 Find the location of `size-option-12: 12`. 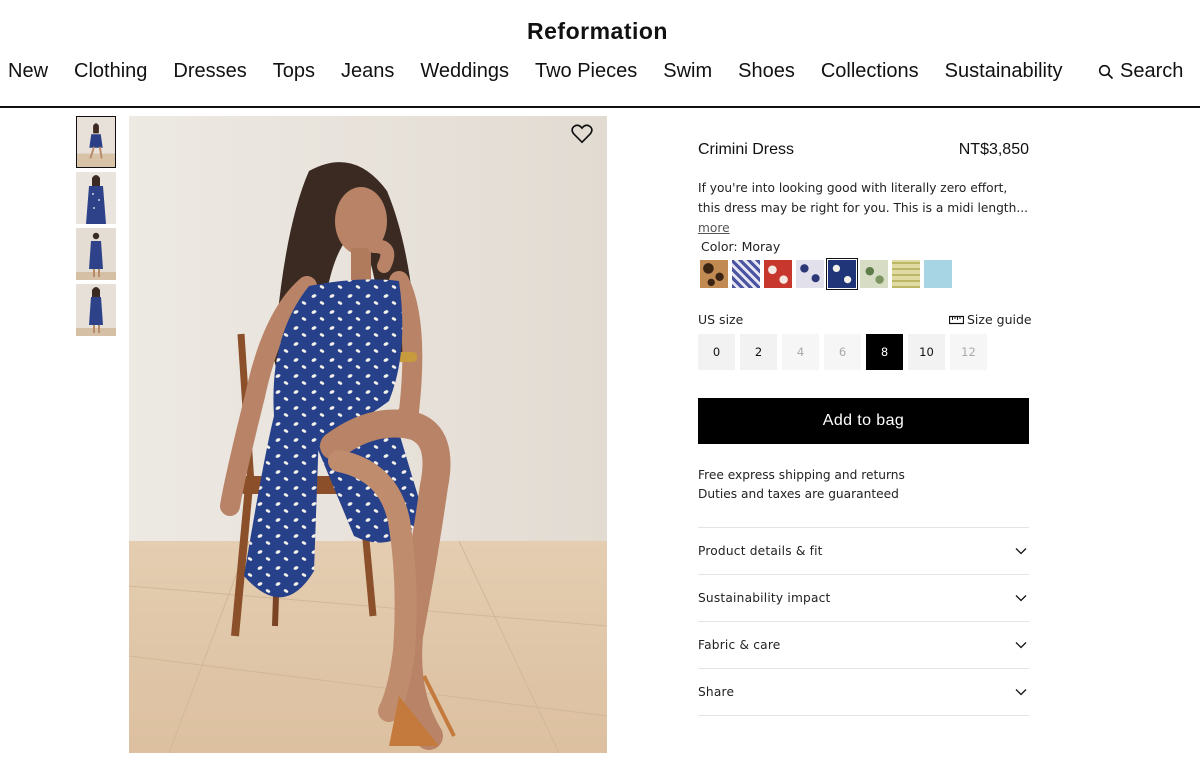

size-option-12: 12 is located at coordinates (968, 352).